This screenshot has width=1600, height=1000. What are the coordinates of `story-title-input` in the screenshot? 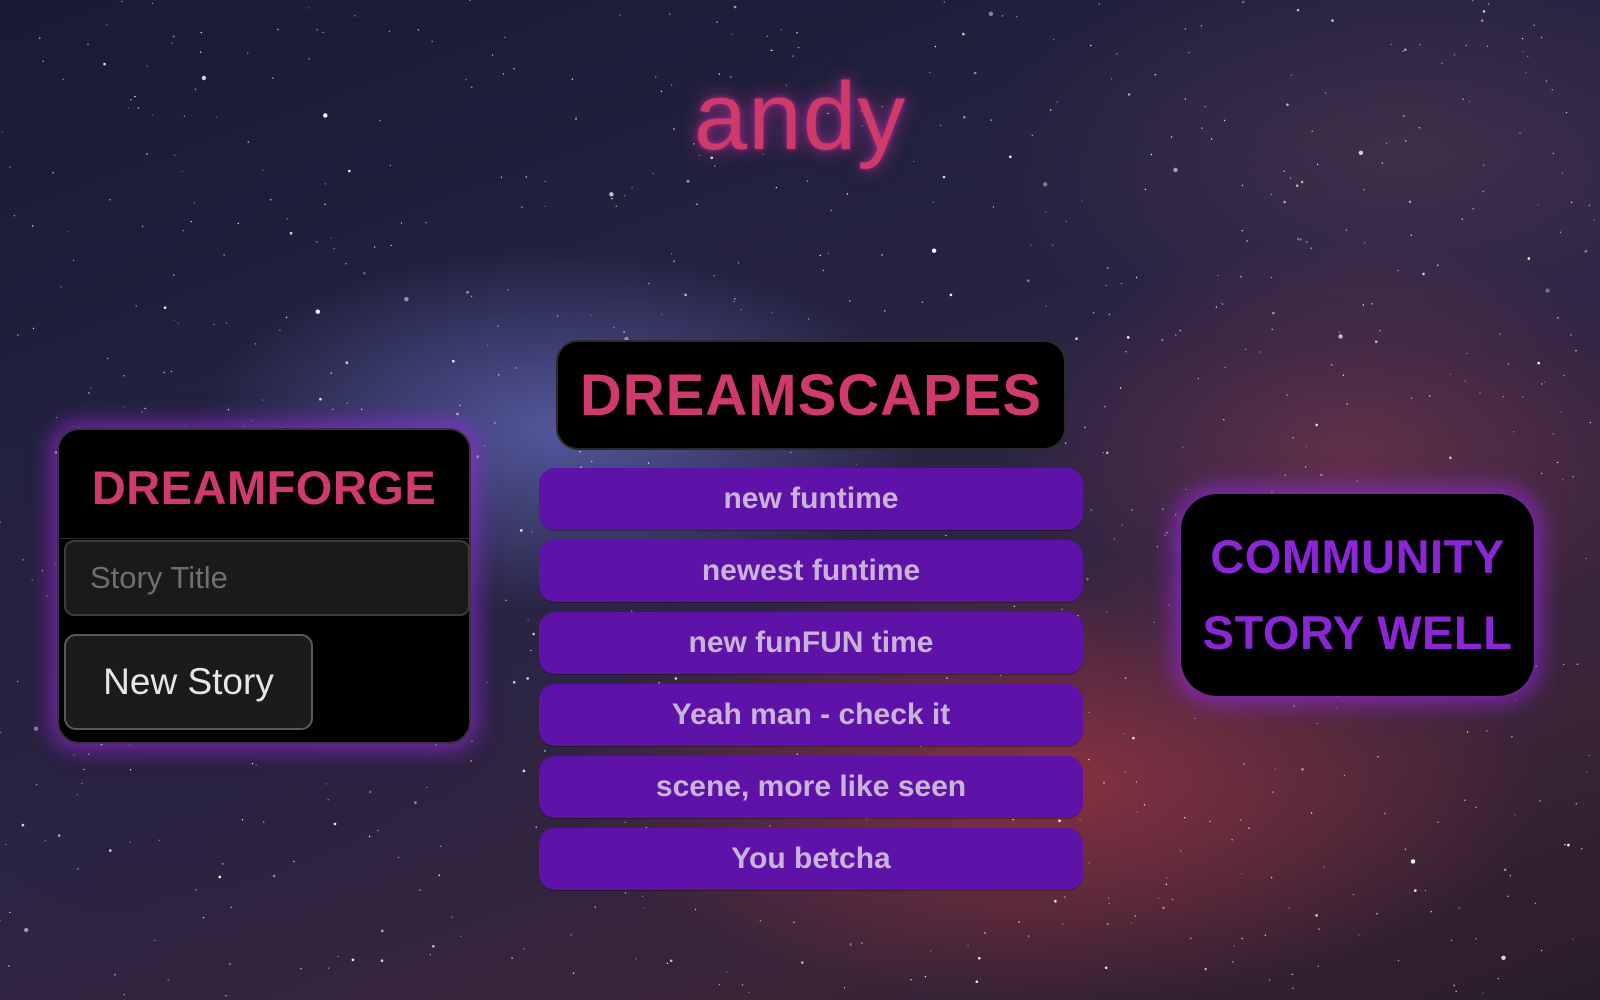 It's located at (267, 578).